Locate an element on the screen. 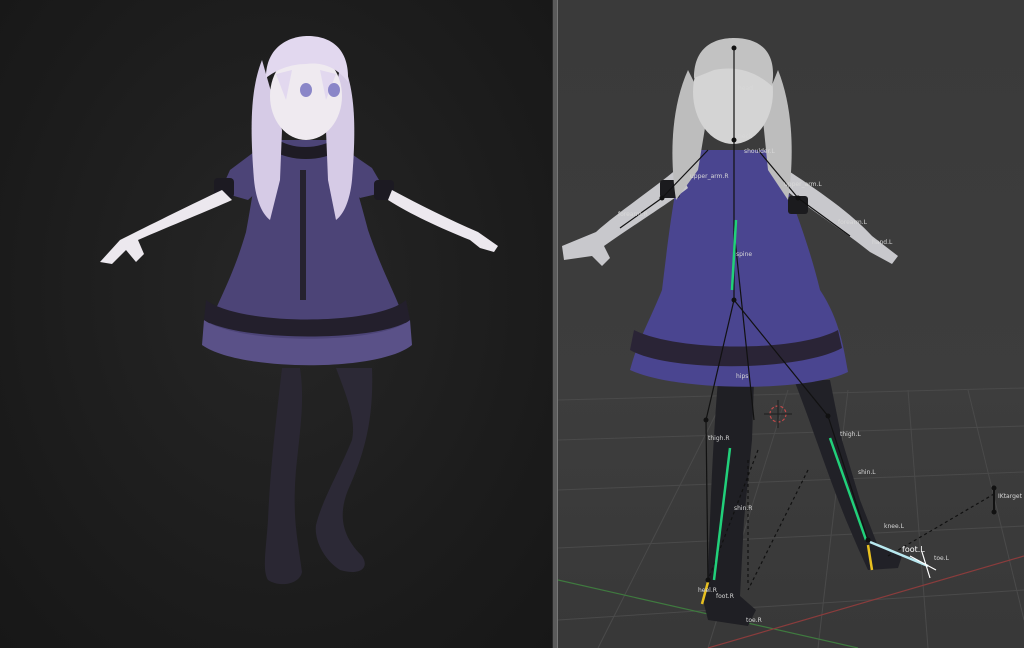 The height and width of the screenshot is (648, 1024). bone-label-head: head is located at coordinates (745, 88).